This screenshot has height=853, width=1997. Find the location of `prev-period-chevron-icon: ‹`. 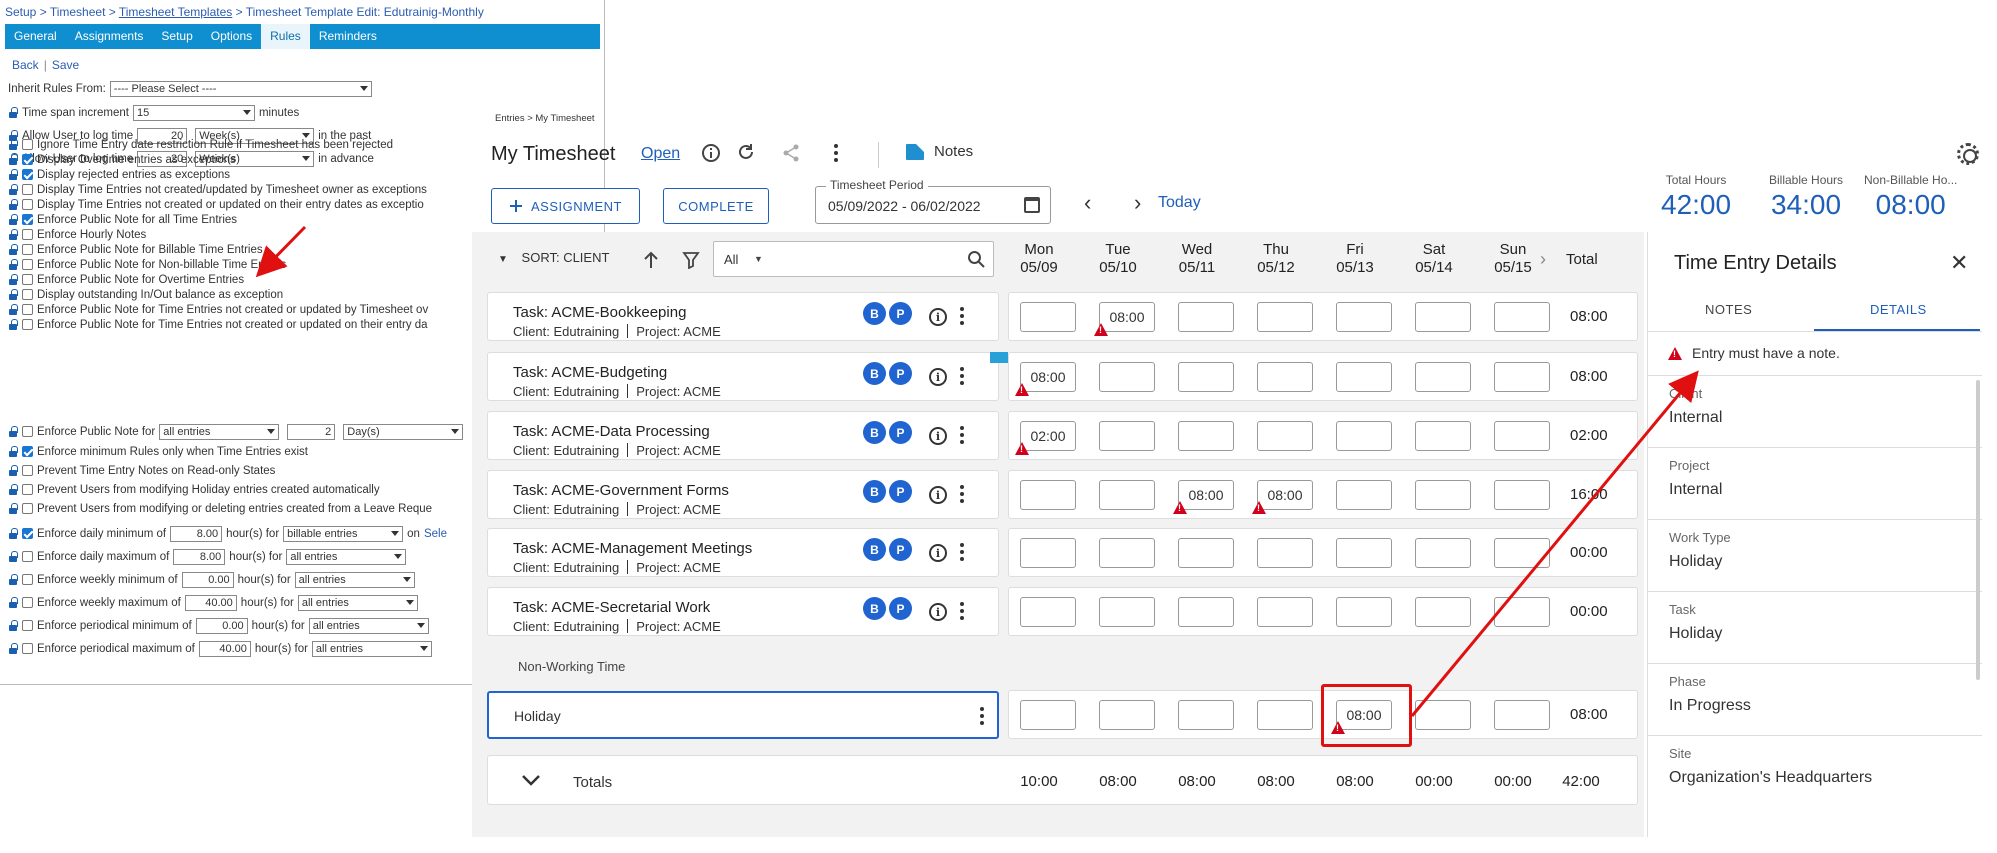

prev-period-chevron-icon: ‹ is located at coordinates (1087, 203).